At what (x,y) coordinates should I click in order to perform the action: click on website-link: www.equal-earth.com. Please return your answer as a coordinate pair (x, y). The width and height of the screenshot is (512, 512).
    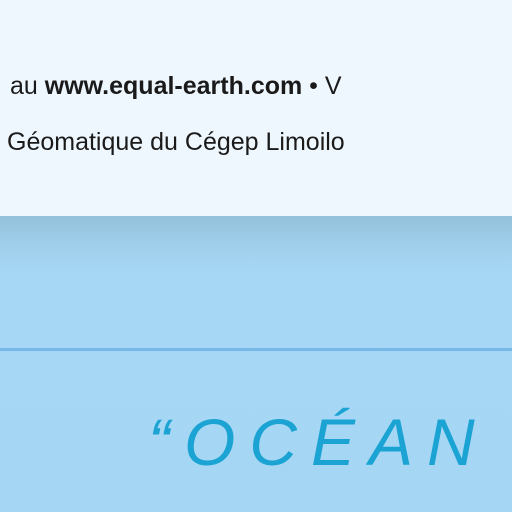
    Looking at the image, I should click on (173, 86).